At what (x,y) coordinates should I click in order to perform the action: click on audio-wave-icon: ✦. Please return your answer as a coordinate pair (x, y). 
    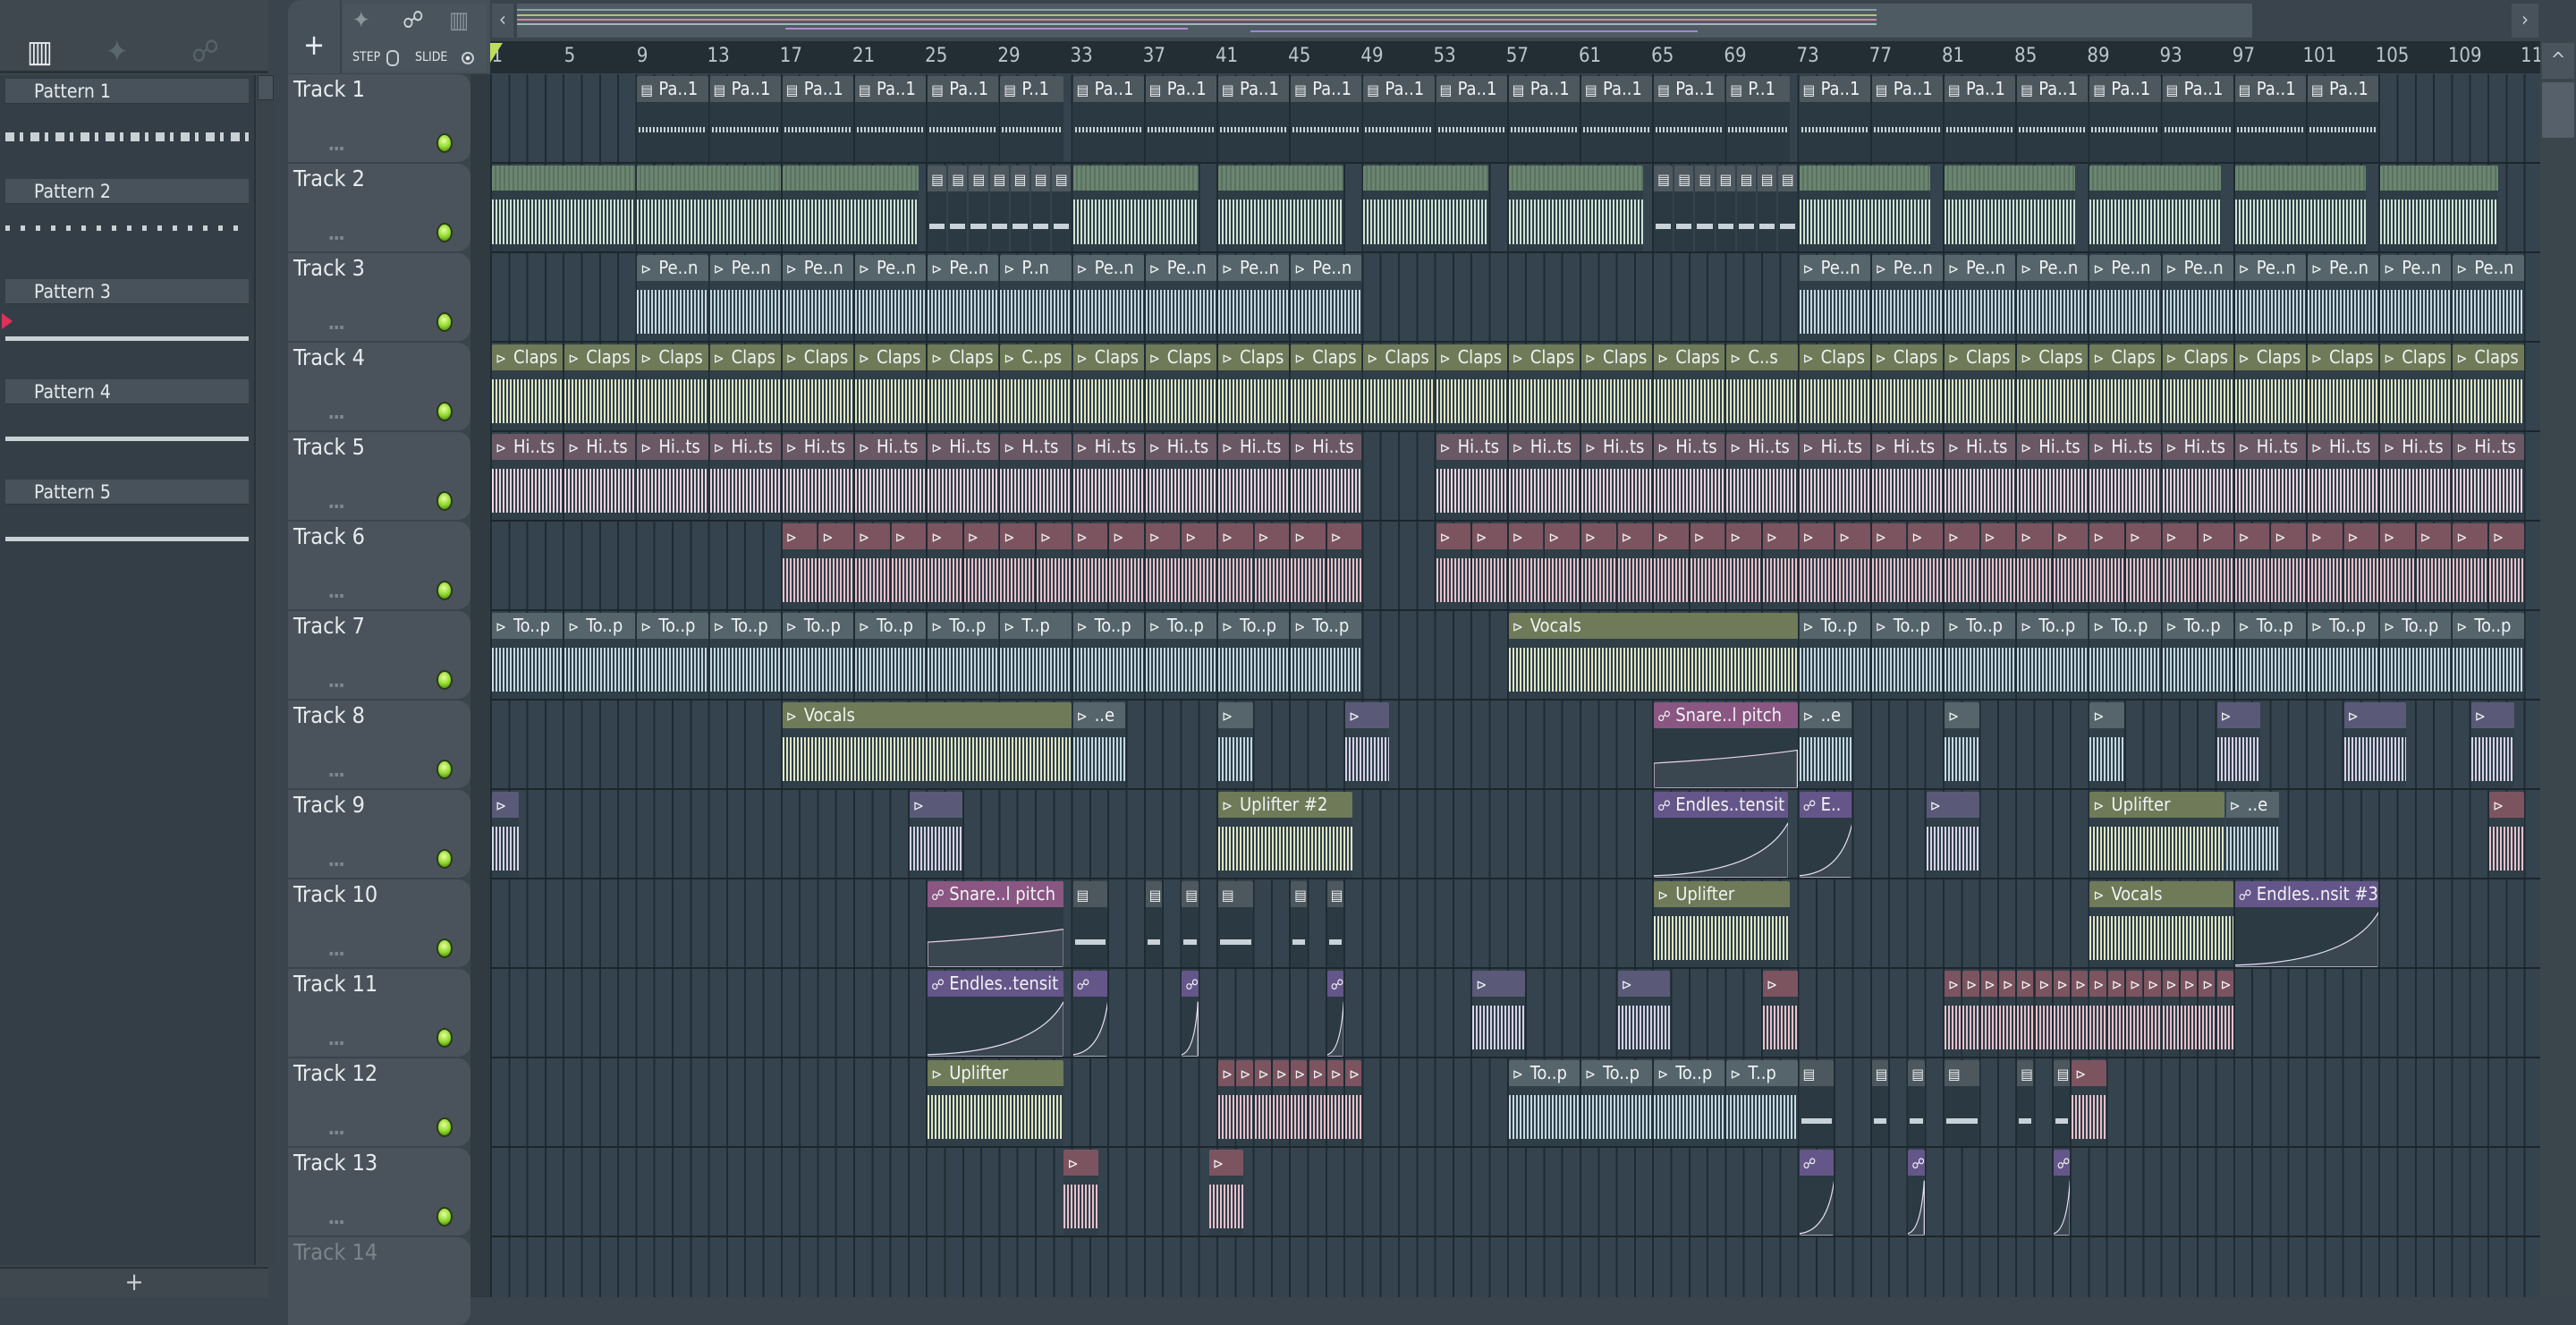
    Looking at the image, I should click on (117, 52).